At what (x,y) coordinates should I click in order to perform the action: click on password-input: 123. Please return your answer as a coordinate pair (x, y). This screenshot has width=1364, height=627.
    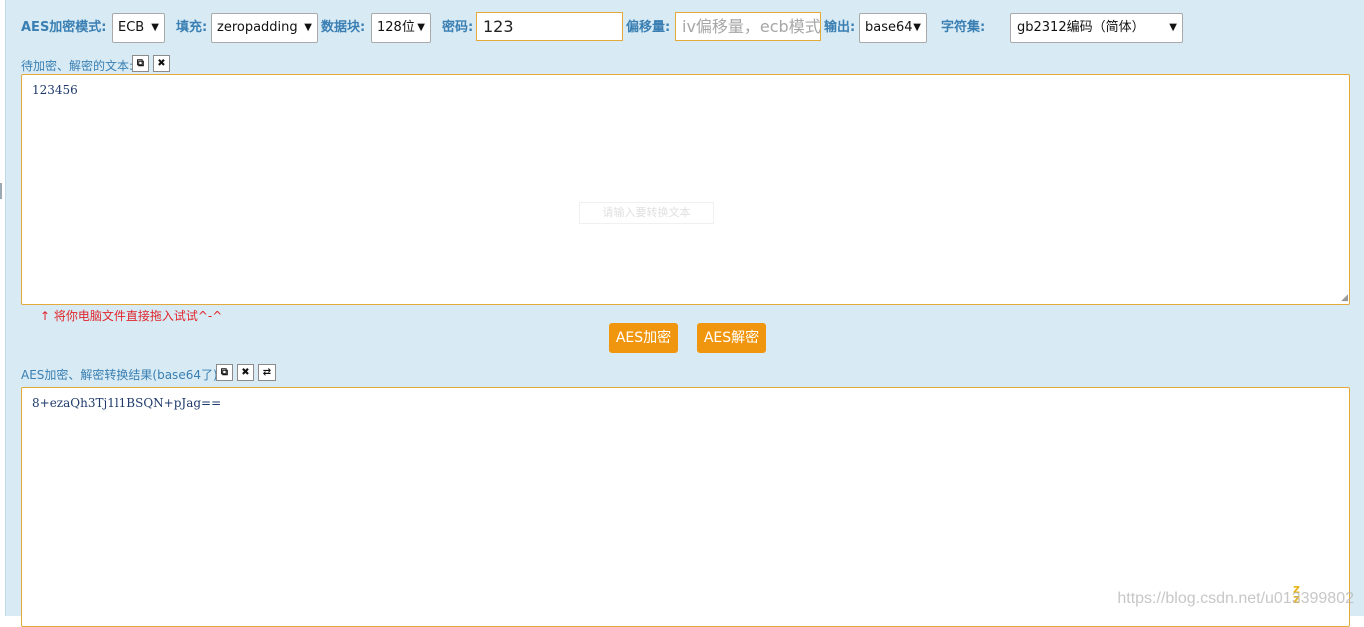
    Looking at the image, I should click on (549, 26).